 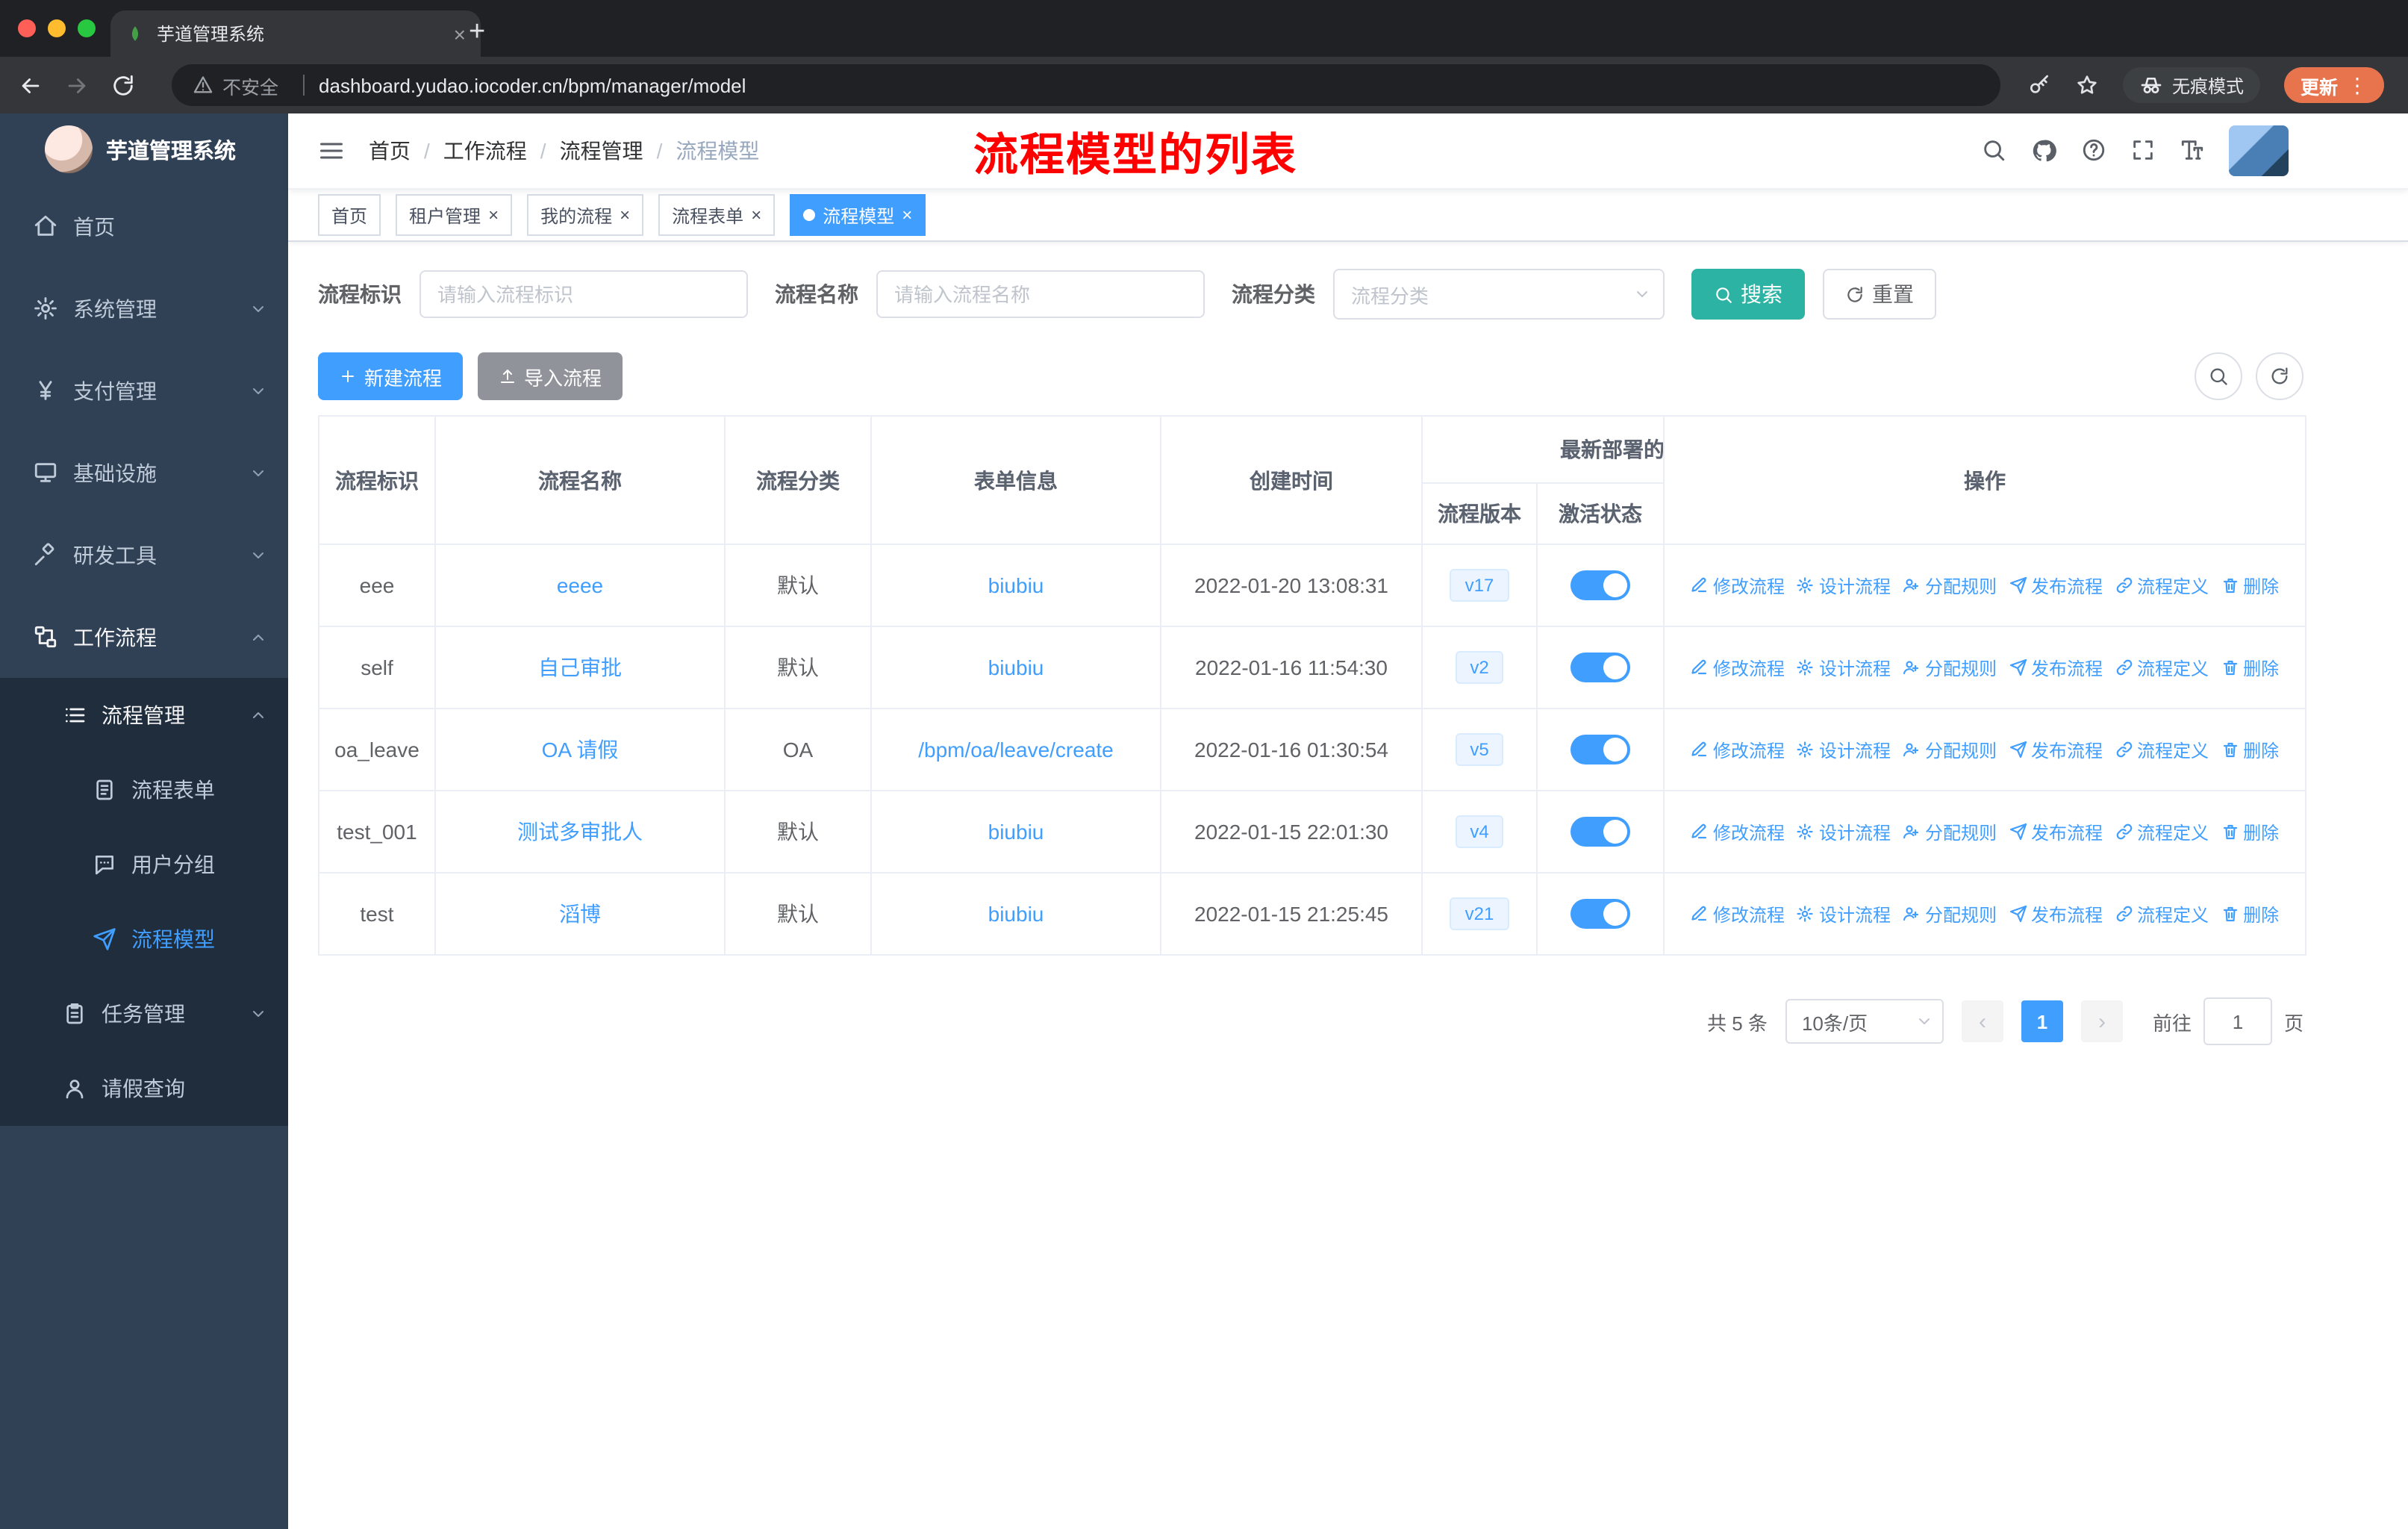 What do you see at coordinates (144, 308) in the screenshot?
I see `sidebar-item-system: 系统管理` at bounding box center [144, 308].